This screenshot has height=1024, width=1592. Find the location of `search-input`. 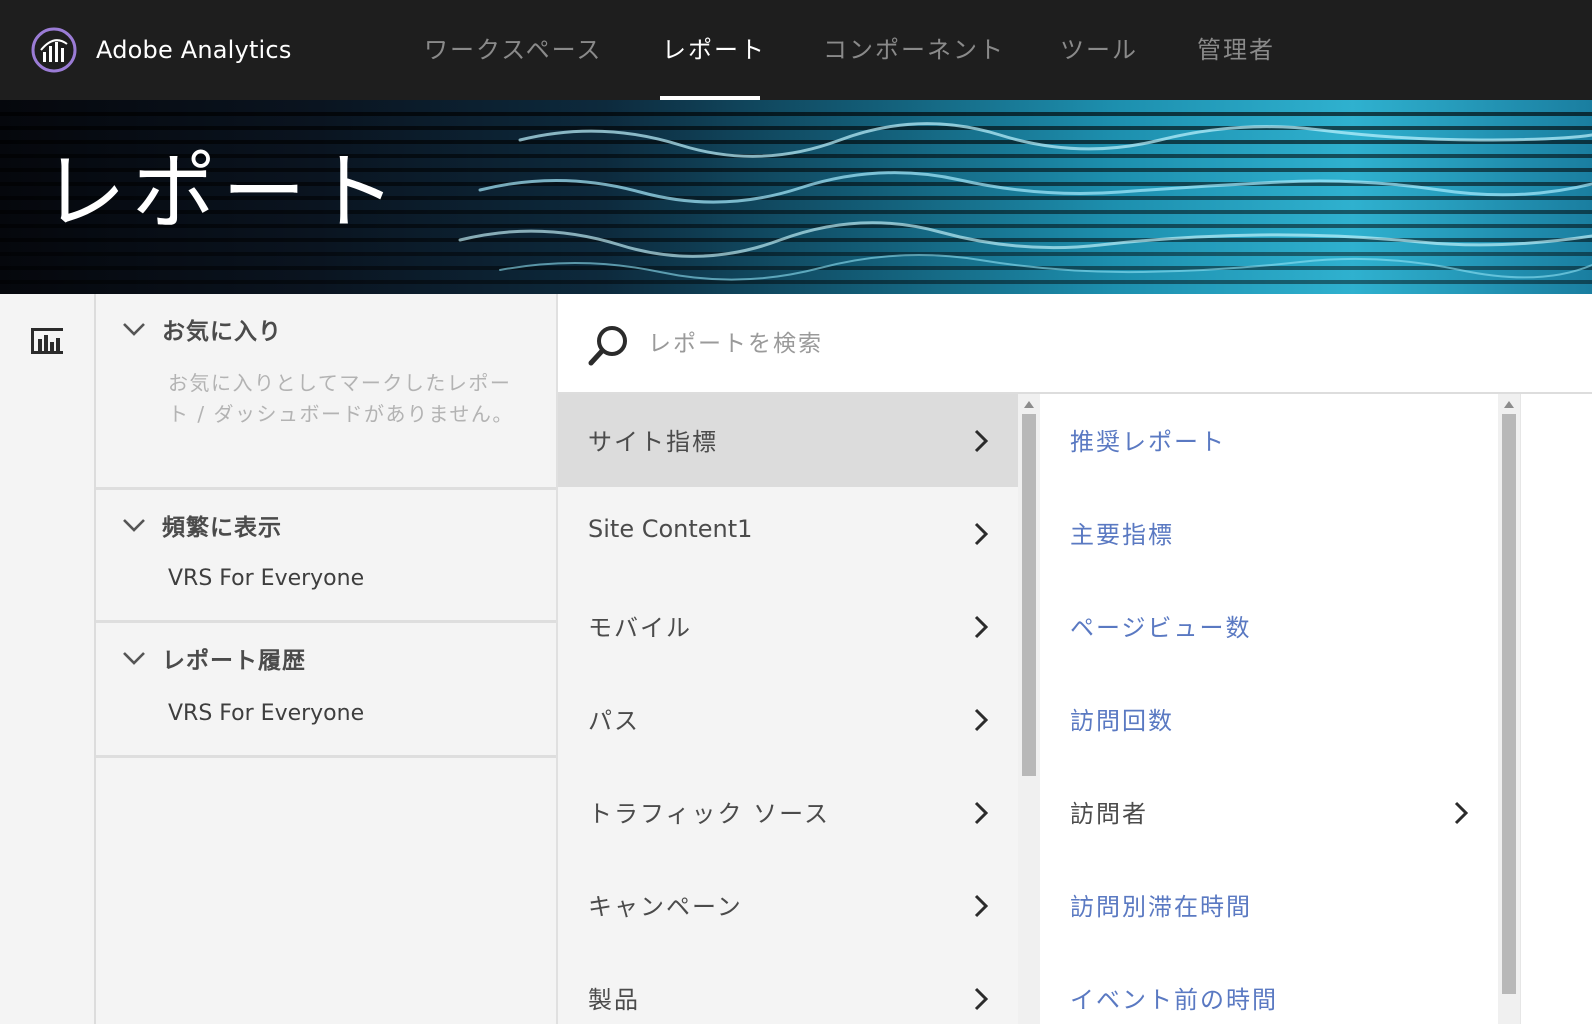

search-input is located at coordinates (998, 344).